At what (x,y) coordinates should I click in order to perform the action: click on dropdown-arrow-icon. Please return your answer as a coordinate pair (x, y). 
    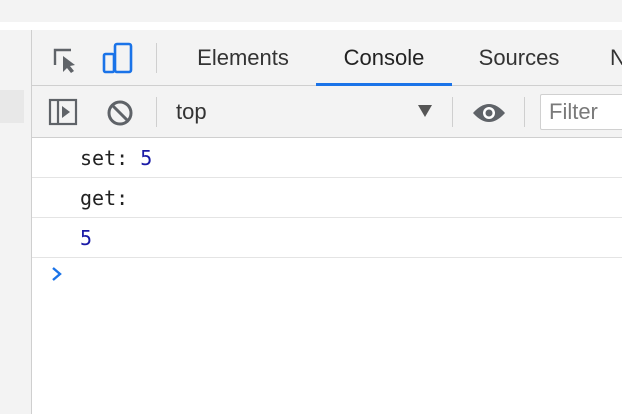
    Looking at the image, I should click on (425, 111).